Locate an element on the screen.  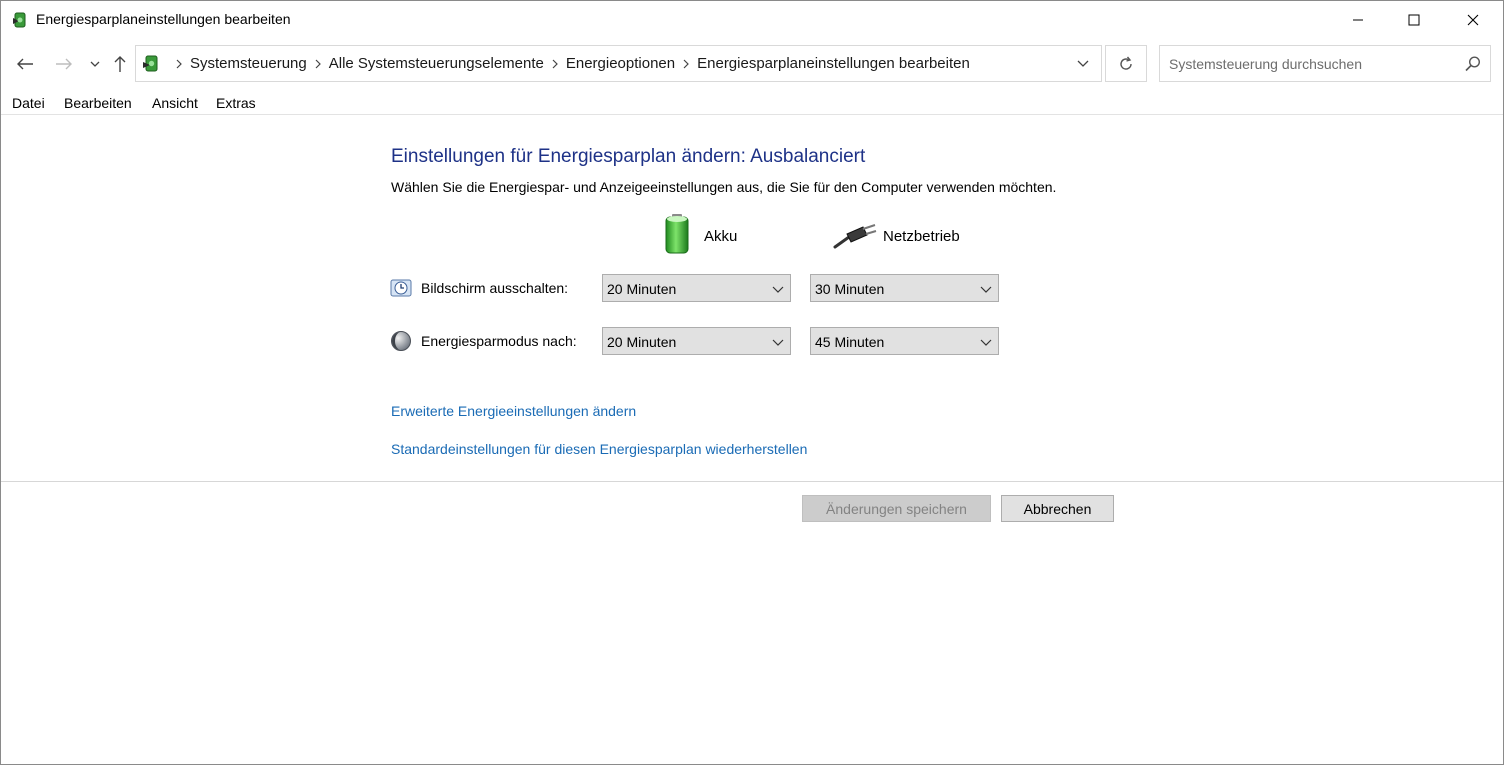
arrow-up-icon is located at coordinates (120, 64).